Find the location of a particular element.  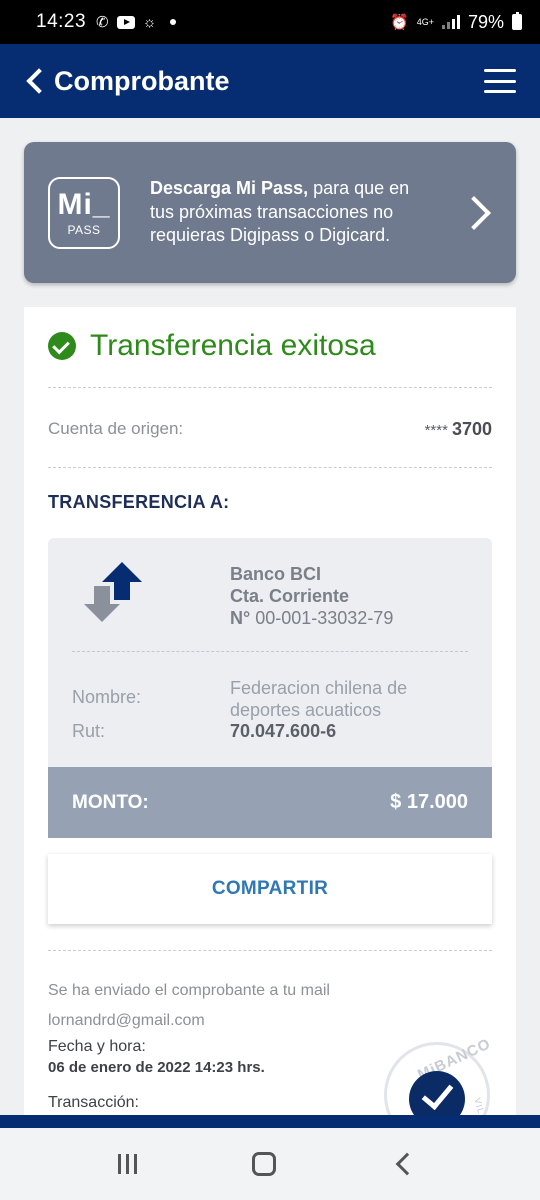

recent-apps-icon is located at coordinates (127, 1164).